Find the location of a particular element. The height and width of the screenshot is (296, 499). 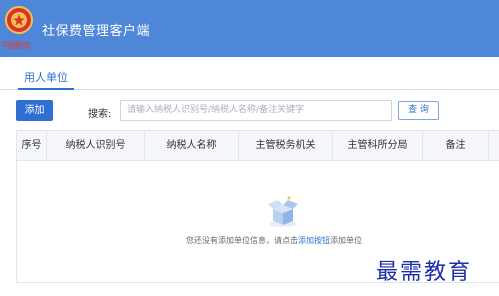

empty-state-add-link: 添加按钮 is located at coordinates (314, 240).